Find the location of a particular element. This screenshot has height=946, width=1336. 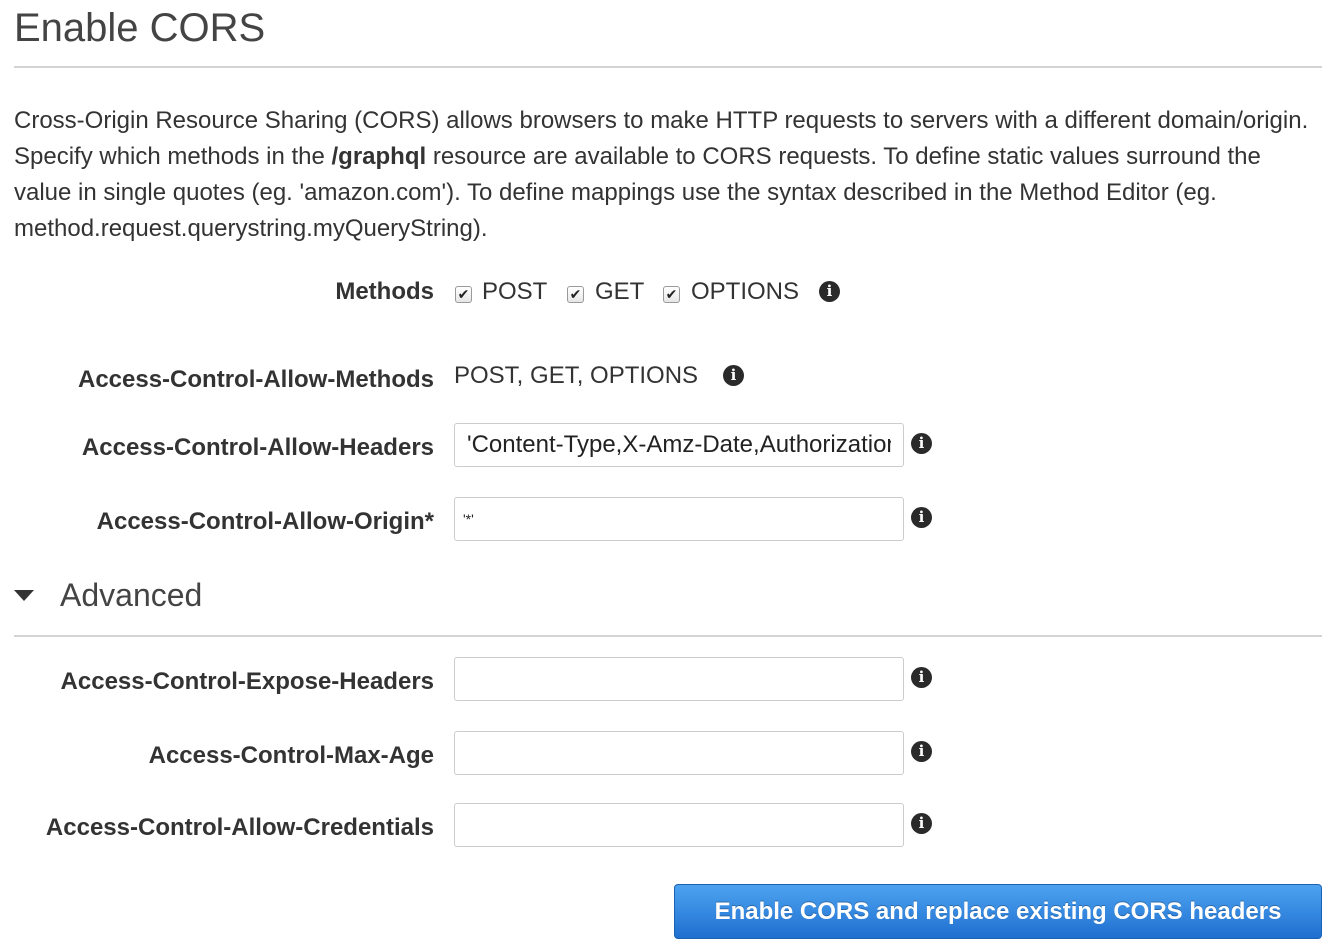

get-checkbox-label: GET is located at coordinates (619, 292).